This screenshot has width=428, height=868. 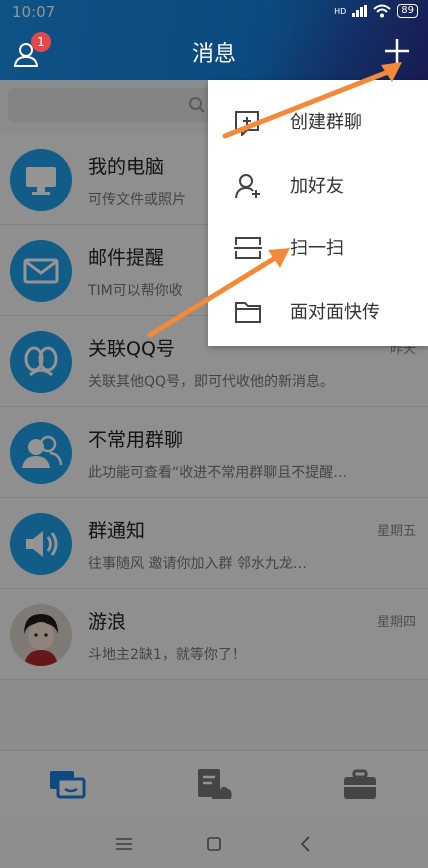 I want to click on menu-label: 创建群聊, so click(x=326, y=122).